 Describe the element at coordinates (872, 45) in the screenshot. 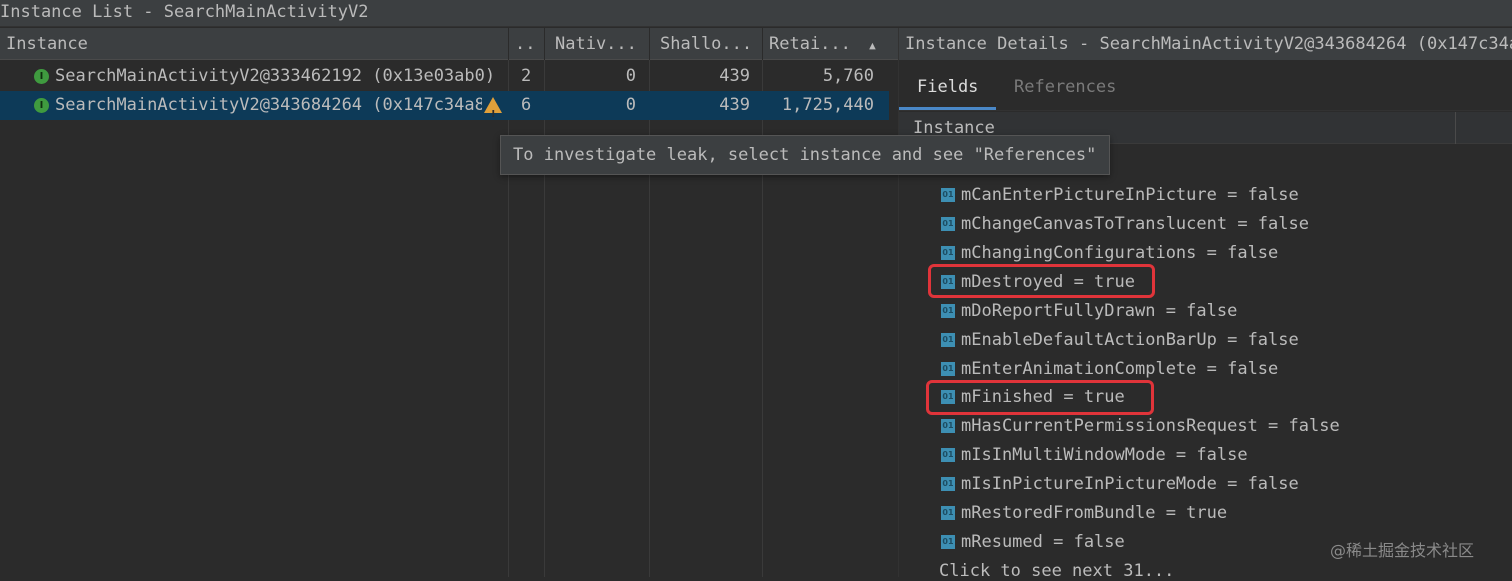

I see `sort-ascending-icon: ▲` at that location.